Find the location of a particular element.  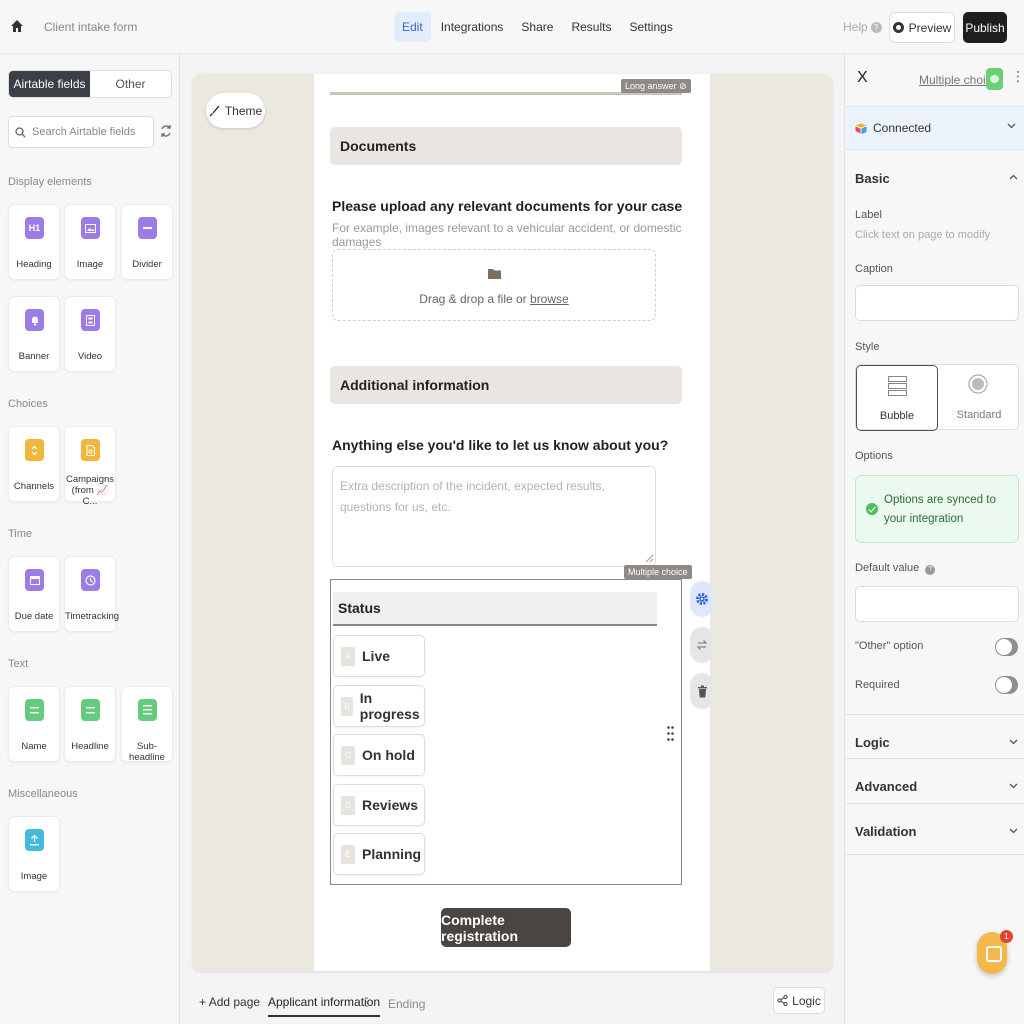

upload-instruction: Drag & drop a file or browse is located at coordinates (494, 299).